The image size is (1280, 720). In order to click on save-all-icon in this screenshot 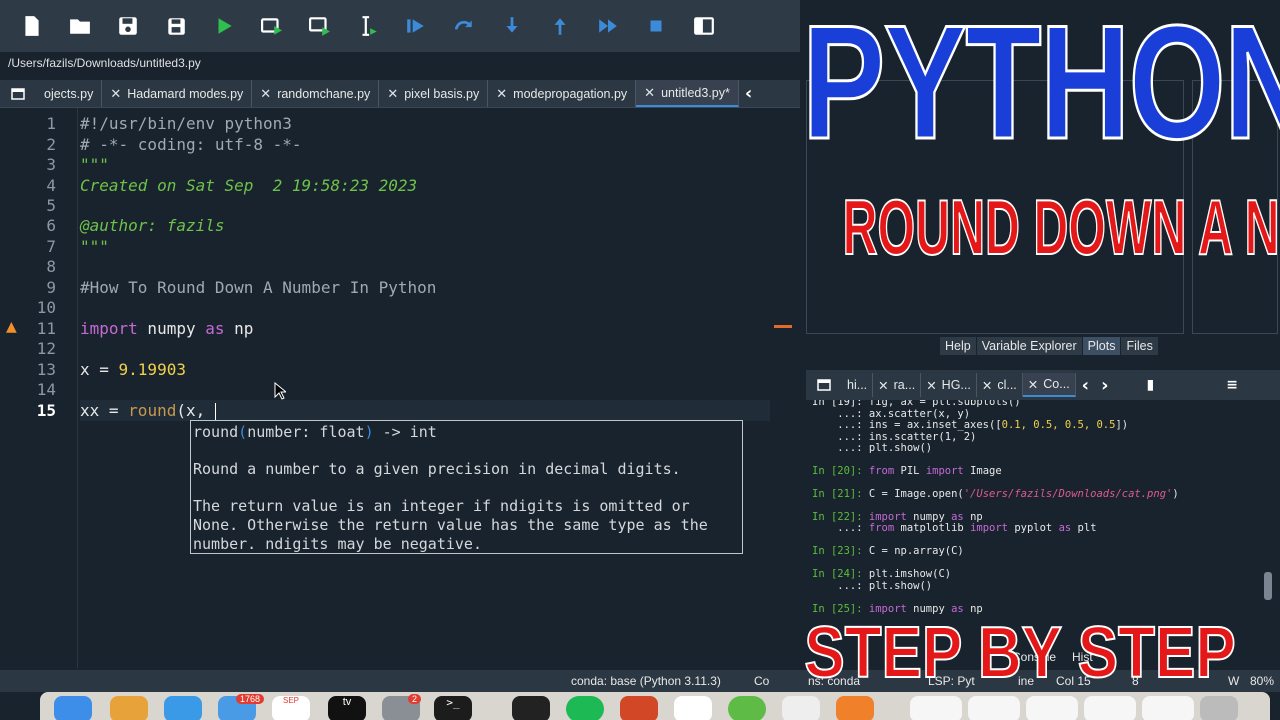, I will do `click(176, 26)`.